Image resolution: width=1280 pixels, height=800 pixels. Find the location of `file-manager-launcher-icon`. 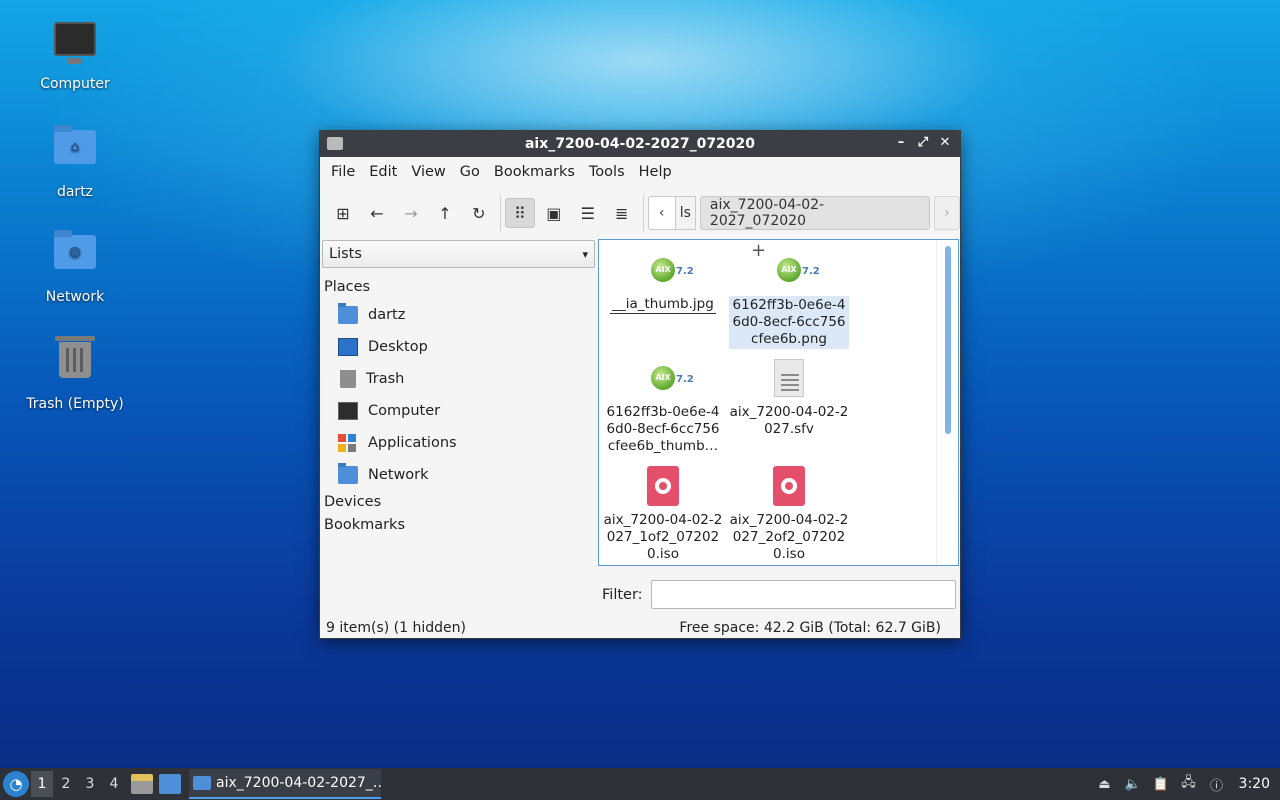

file-manager-launcher-icon is located at coordinates (142, 784).